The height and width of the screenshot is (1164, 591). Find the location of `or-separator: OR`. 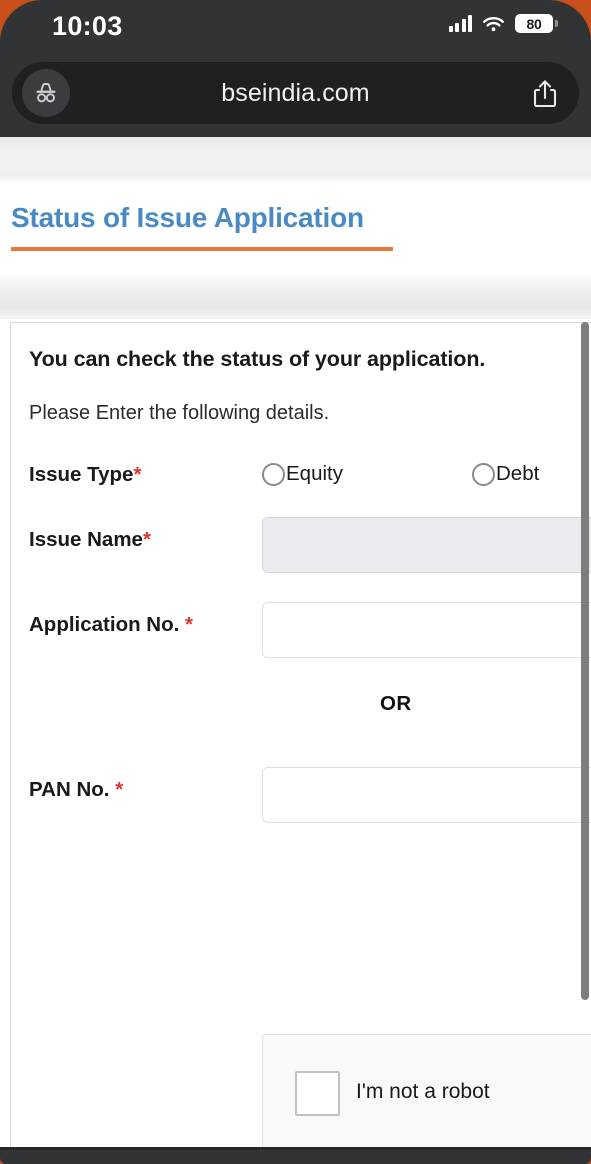

or-separator: OR is located at coordinates (396, 703).